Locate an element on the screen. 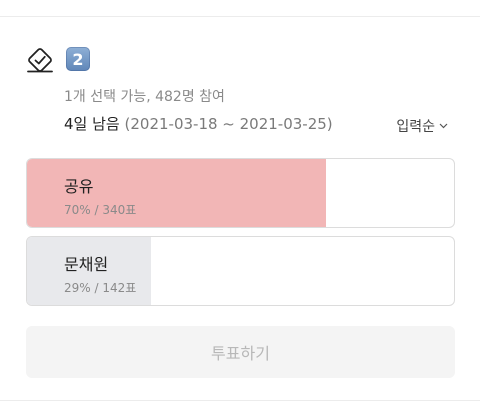  top-divider is located at coordinates (240, 16).